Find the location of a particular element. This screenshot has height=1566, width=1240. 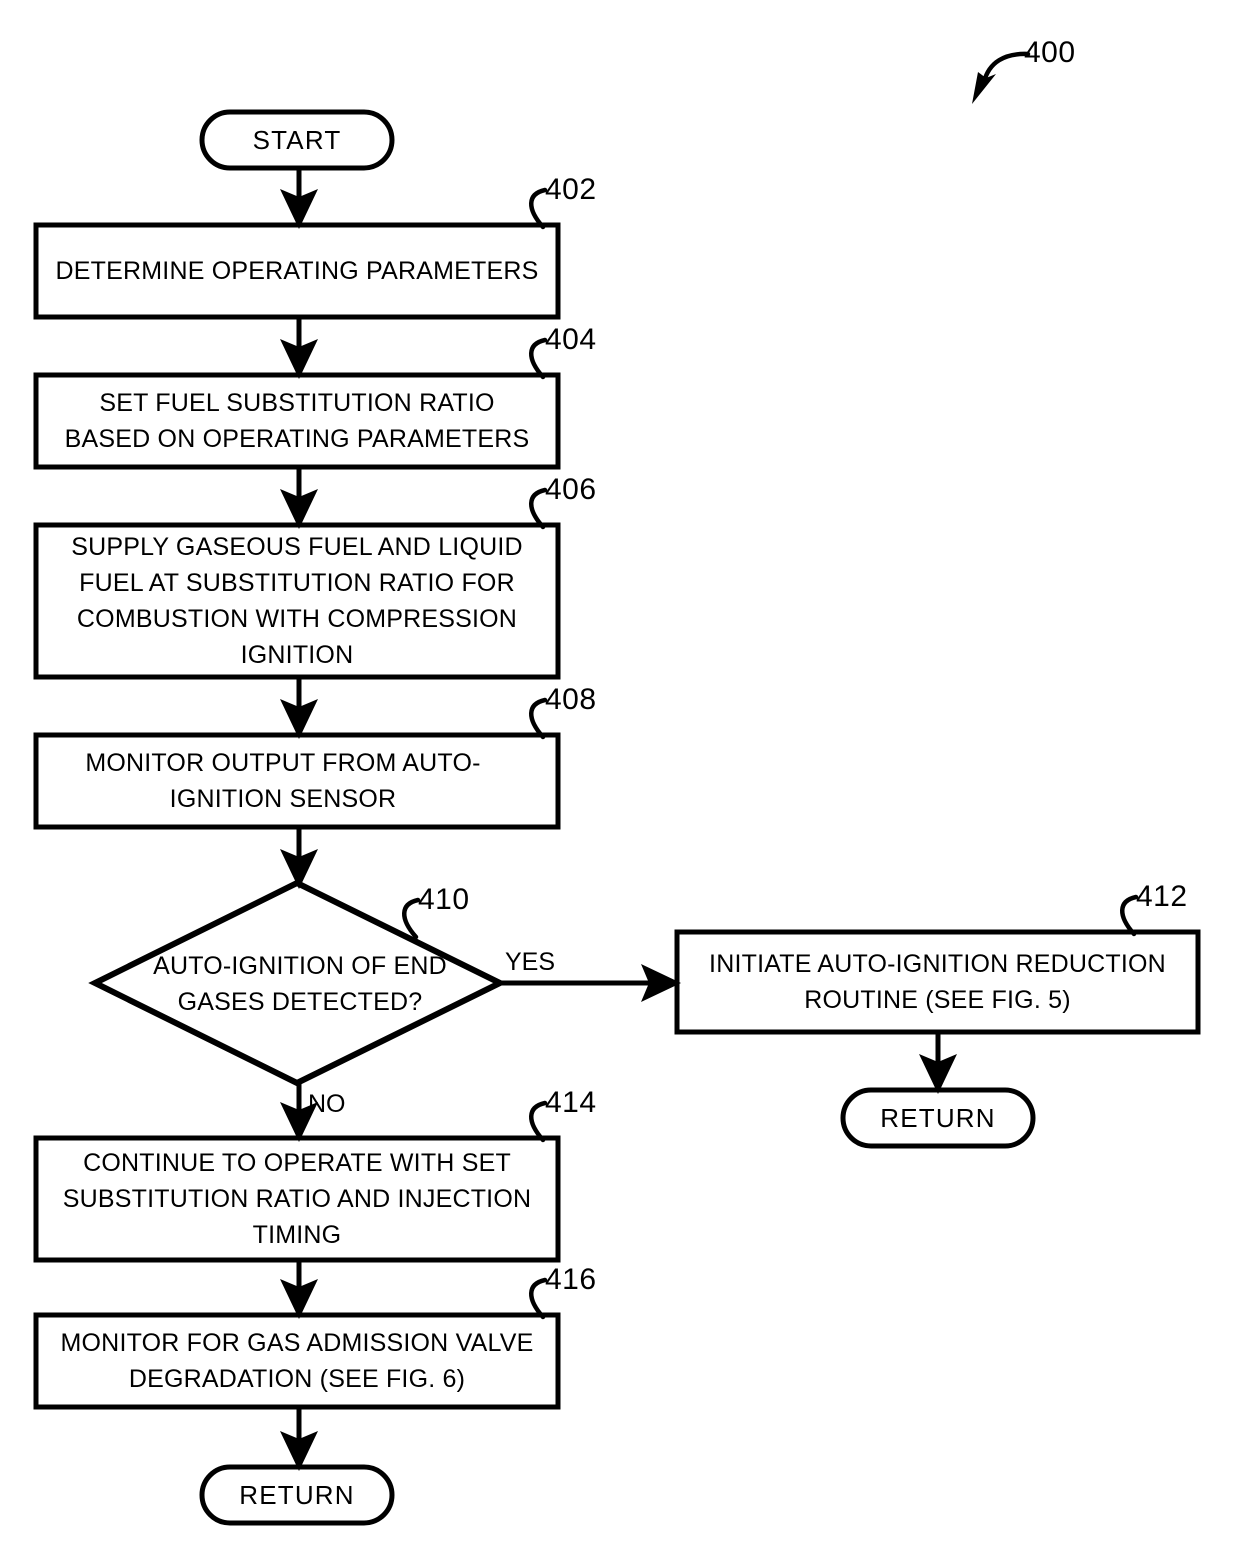

step-408-shape is located at coordinates (297, 781).